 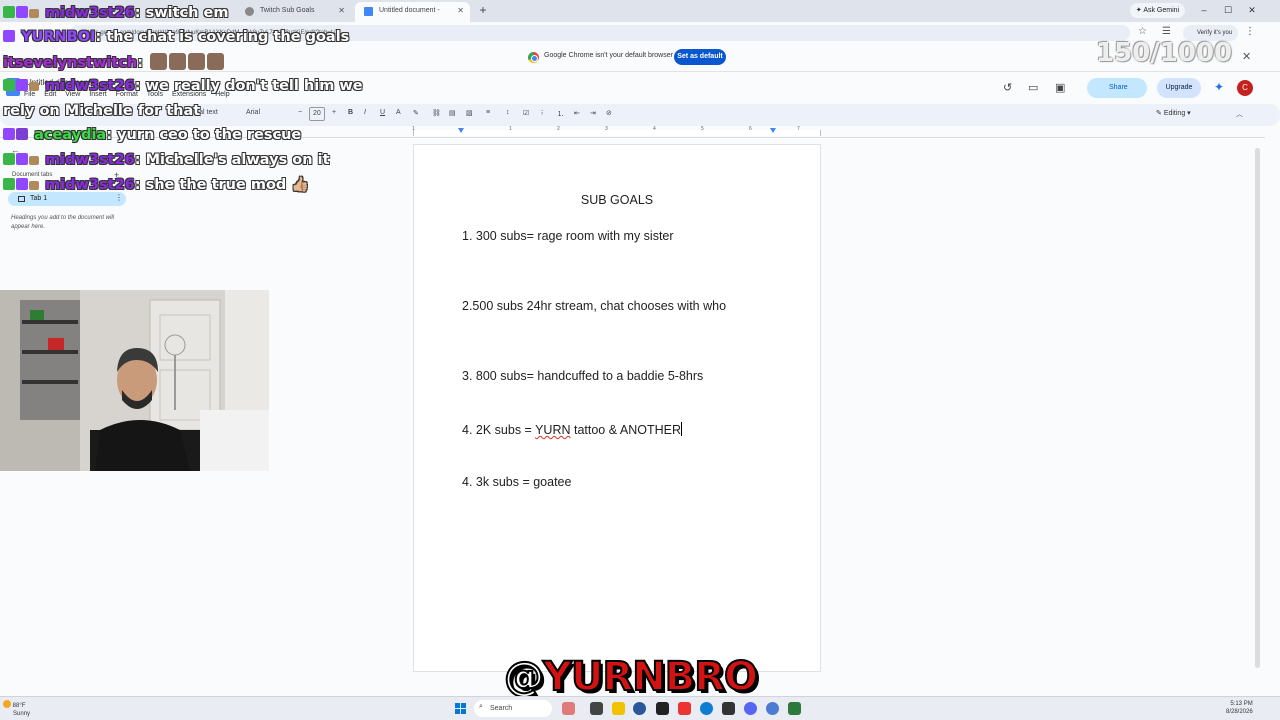 I want to click on share-label: Share, so click(x=1118, y=87).